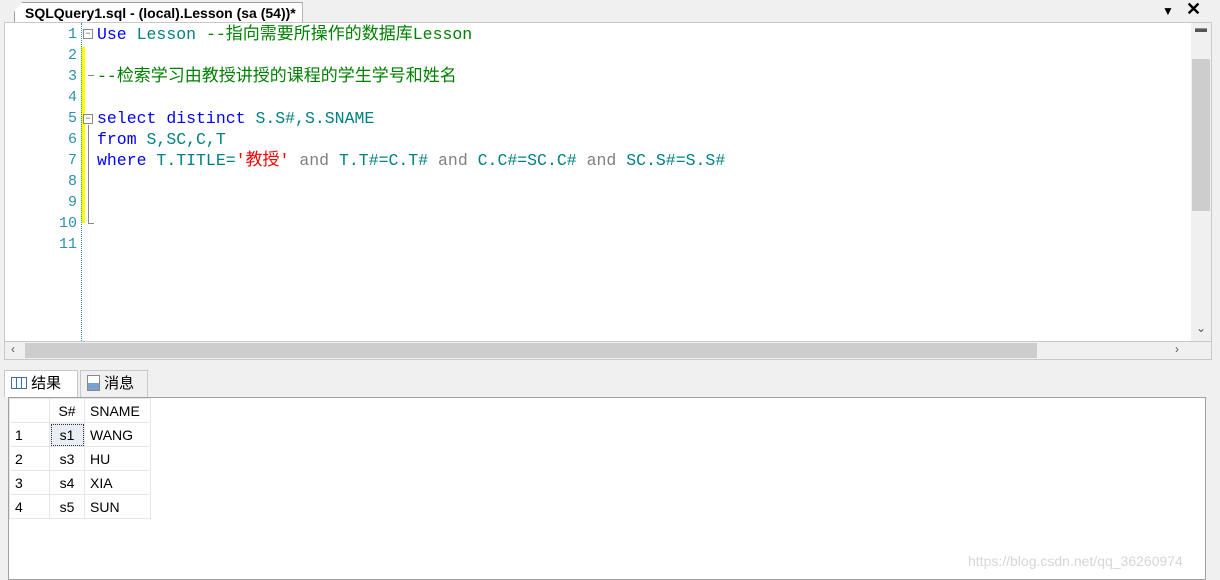  What do you see at coordinates (81, 182) in the screenshot?
I see `gutter-separator` at bounding box center [81, 182].